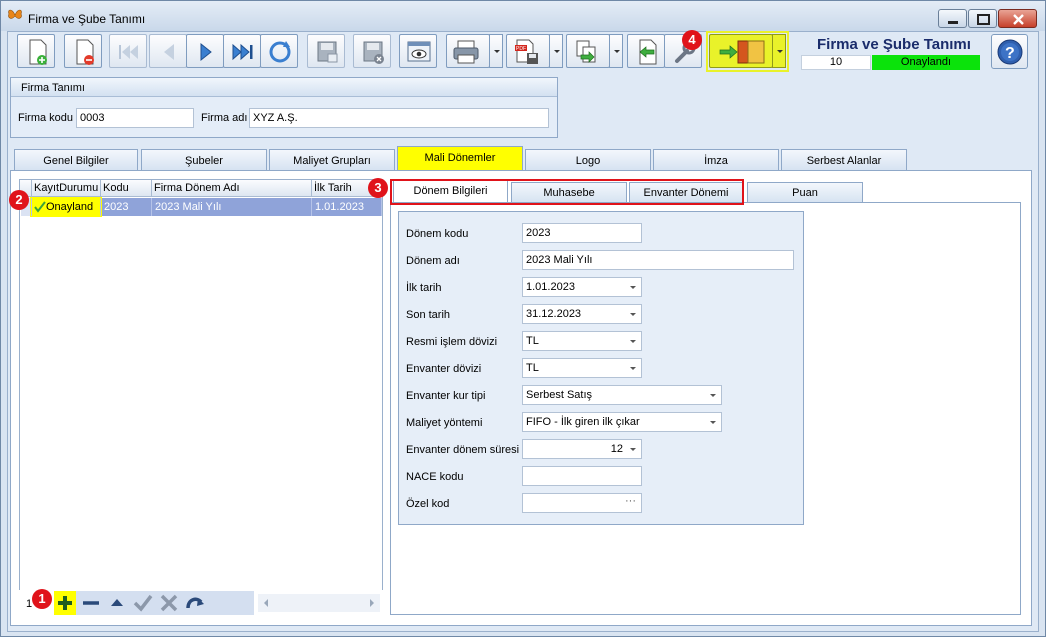 This screenshot has height=637, width=1046. What do you see at coordinates (658, 260) in the screenshot?
I see `donem-adi-input: 2023 Mali Yılı` at bounding box center [658, 260].